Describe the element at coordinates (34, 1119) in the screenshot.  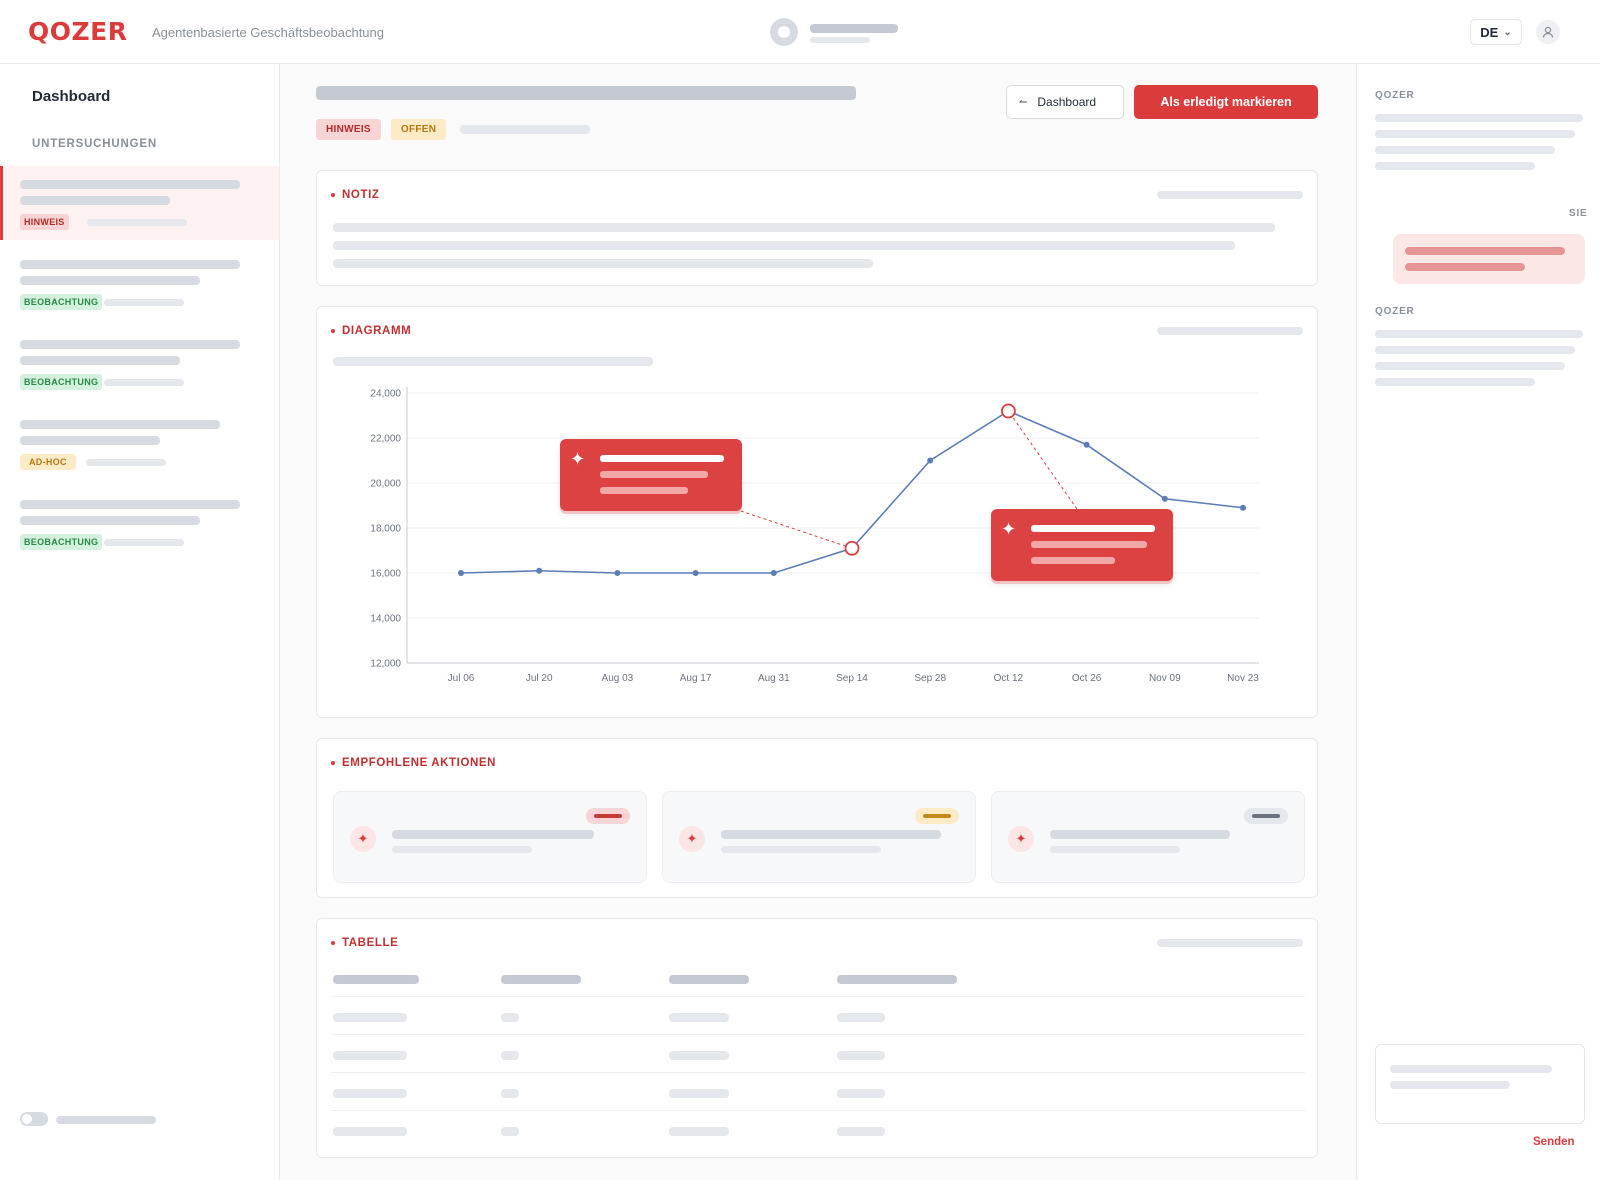
I see `theme-toggle` at that location.